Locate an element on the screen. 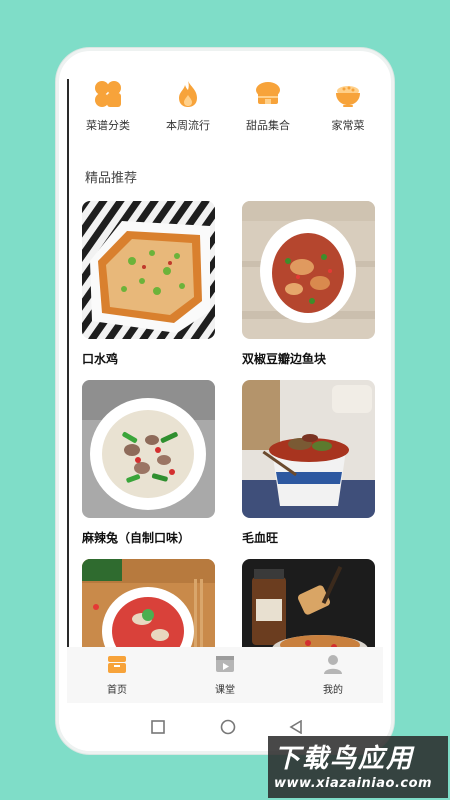  recipe-card: 口水鸡 is located at coordinates (148, 284).